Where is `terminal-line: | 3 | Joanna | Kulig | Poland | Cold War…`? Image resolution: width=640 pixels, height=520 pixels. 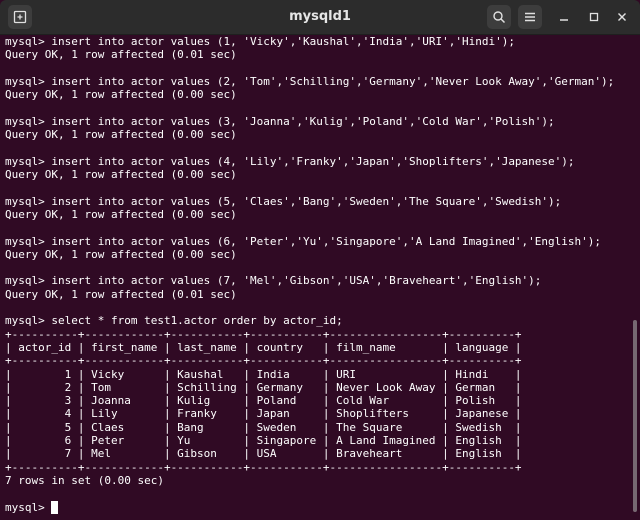
terminal-line: | 3 | Joanna | Kulig | Poland | Cold War… is located at coordinates (263, 401).